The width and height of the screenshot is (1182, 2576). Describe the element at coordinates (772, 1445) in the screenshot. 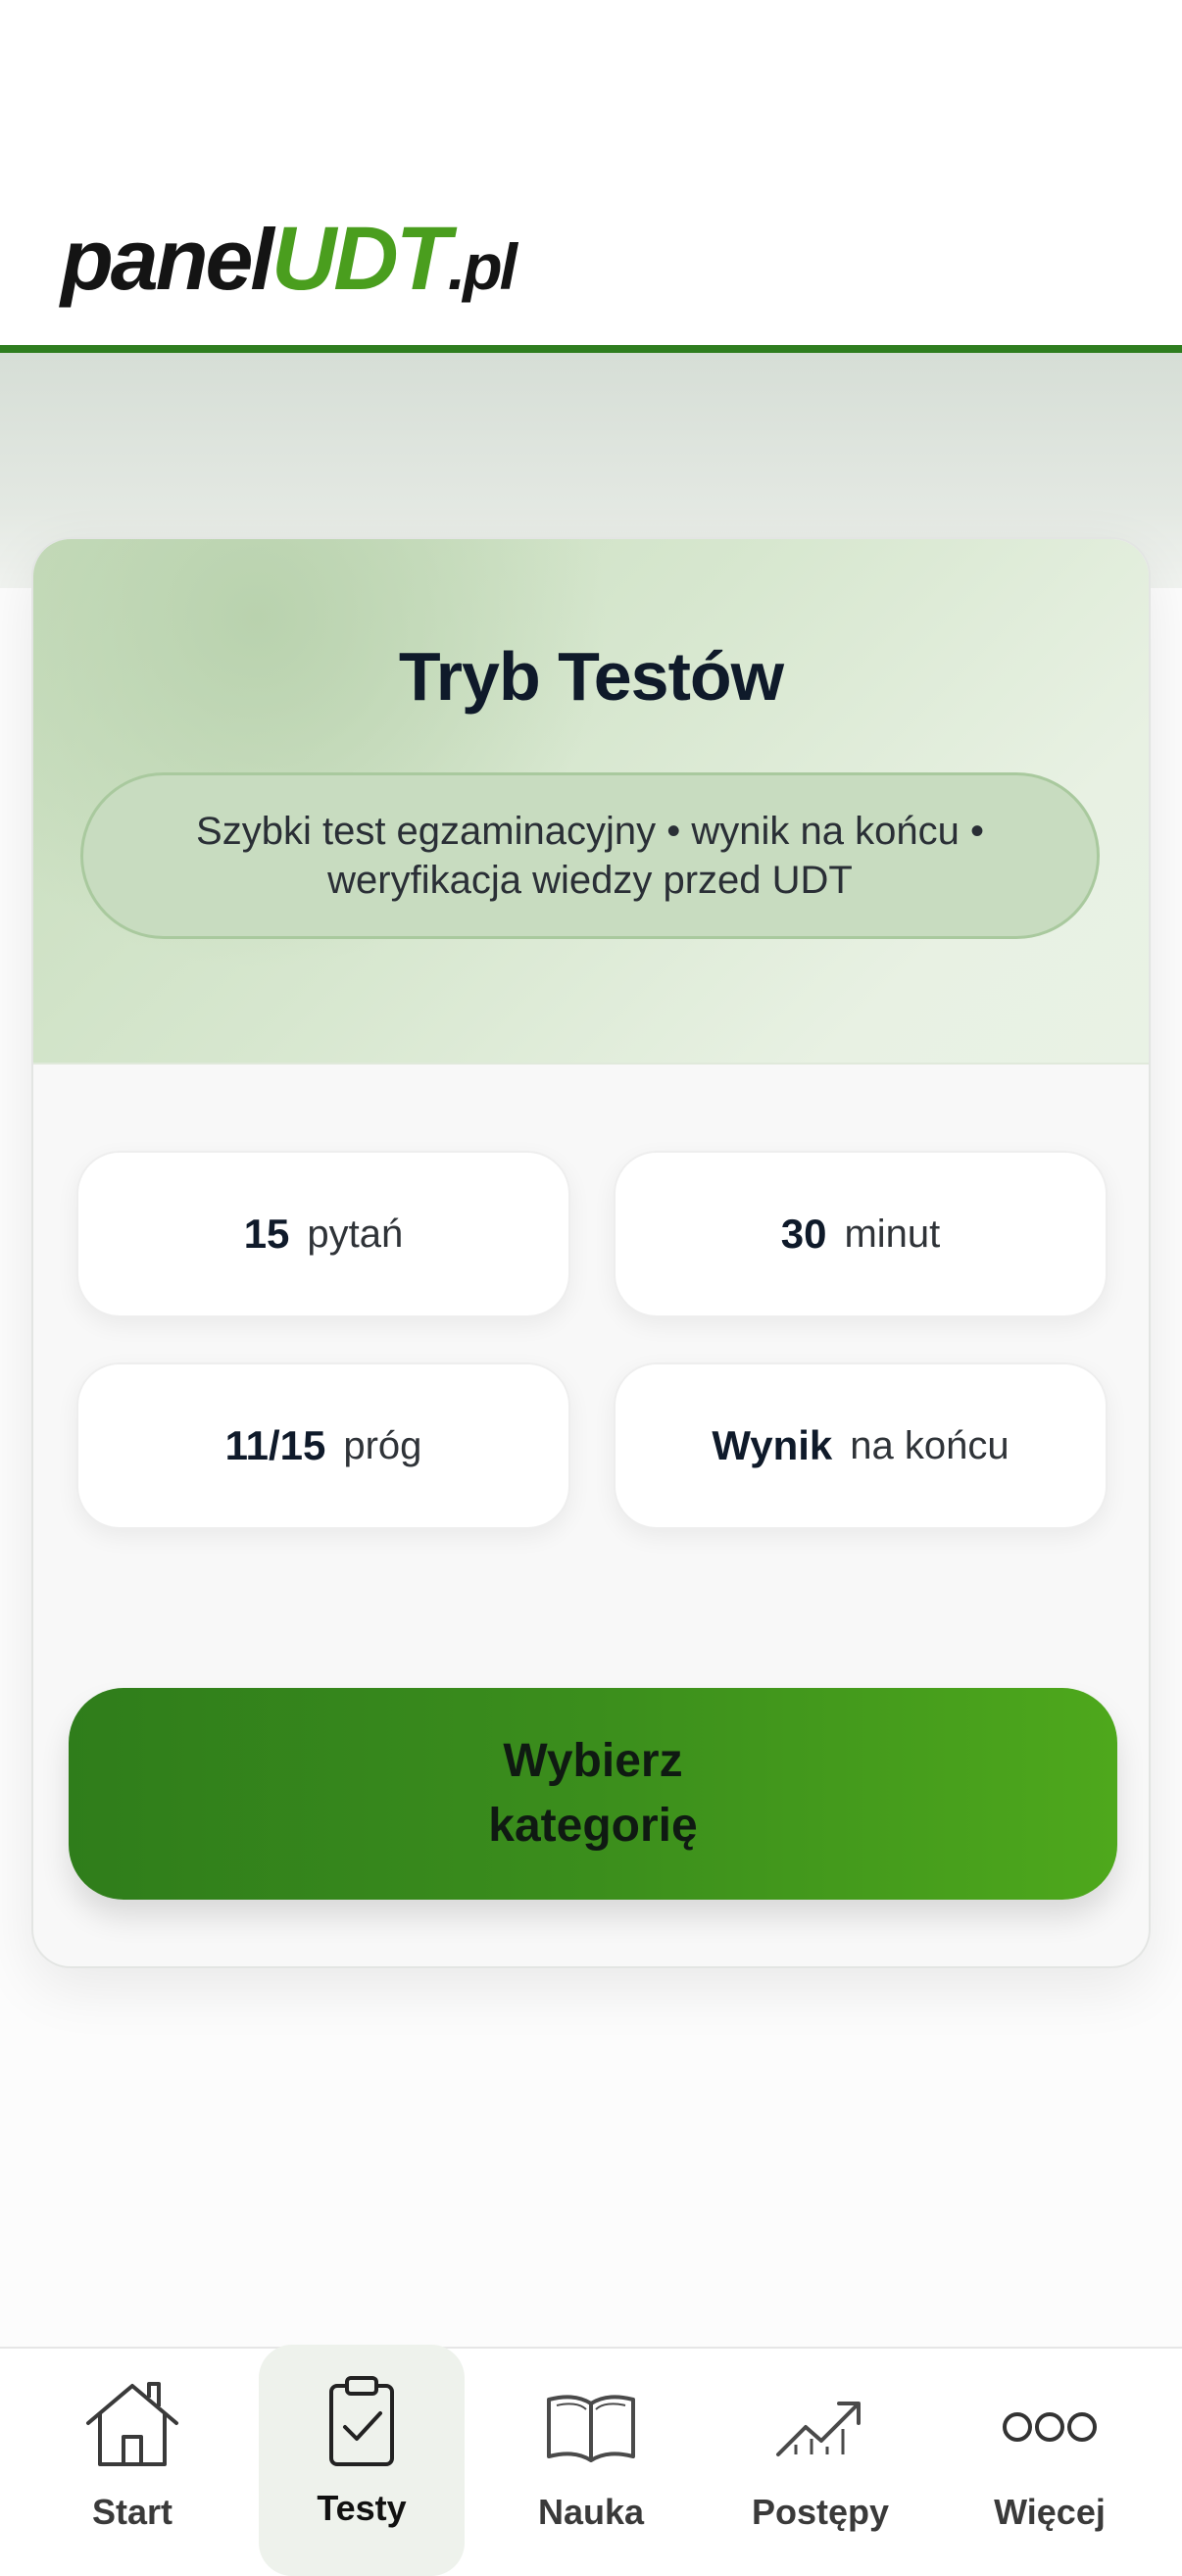

I see `stat-value: Wynik` at that location.